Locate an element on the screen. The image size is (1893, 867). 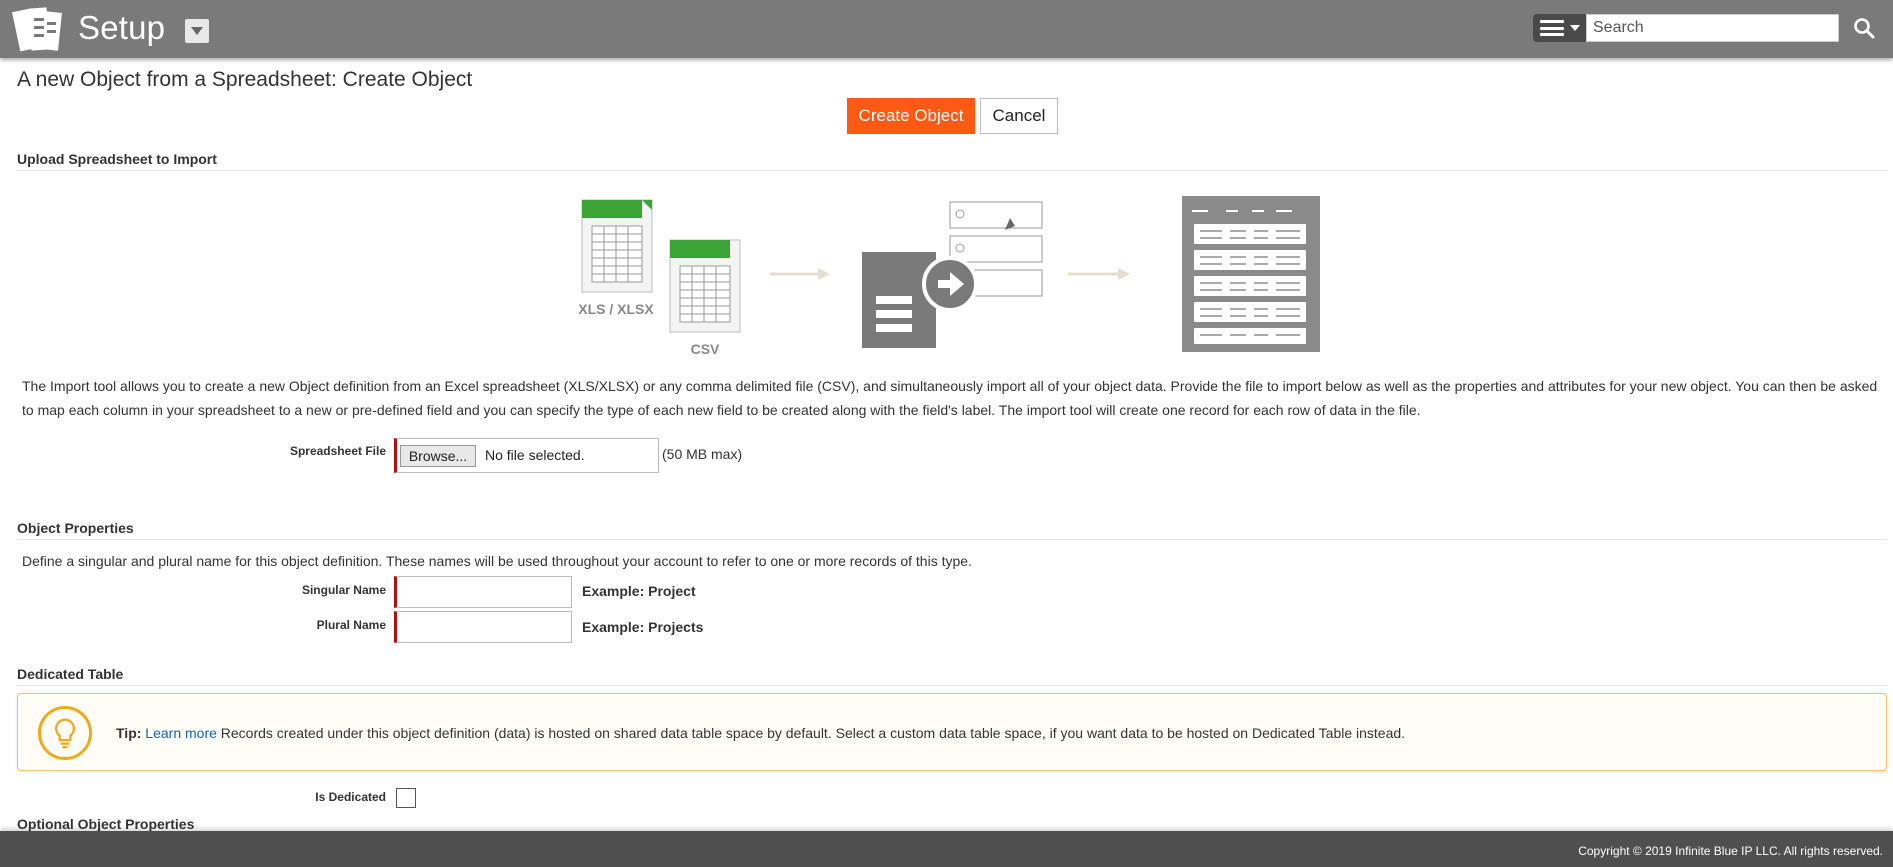
upload-section-title: Upload Spreadsheet to Import is located at coordinates (117, 159).